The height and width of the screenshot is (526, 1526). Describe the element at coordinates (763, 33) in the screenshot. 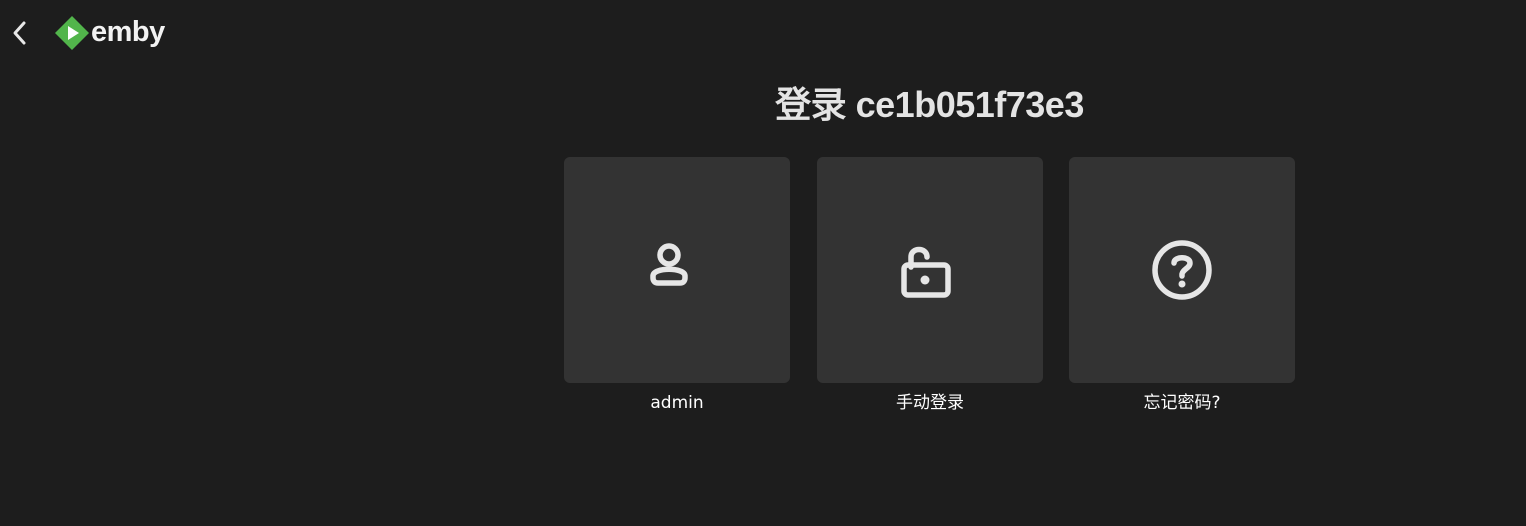

I see `header: emby` at that location.